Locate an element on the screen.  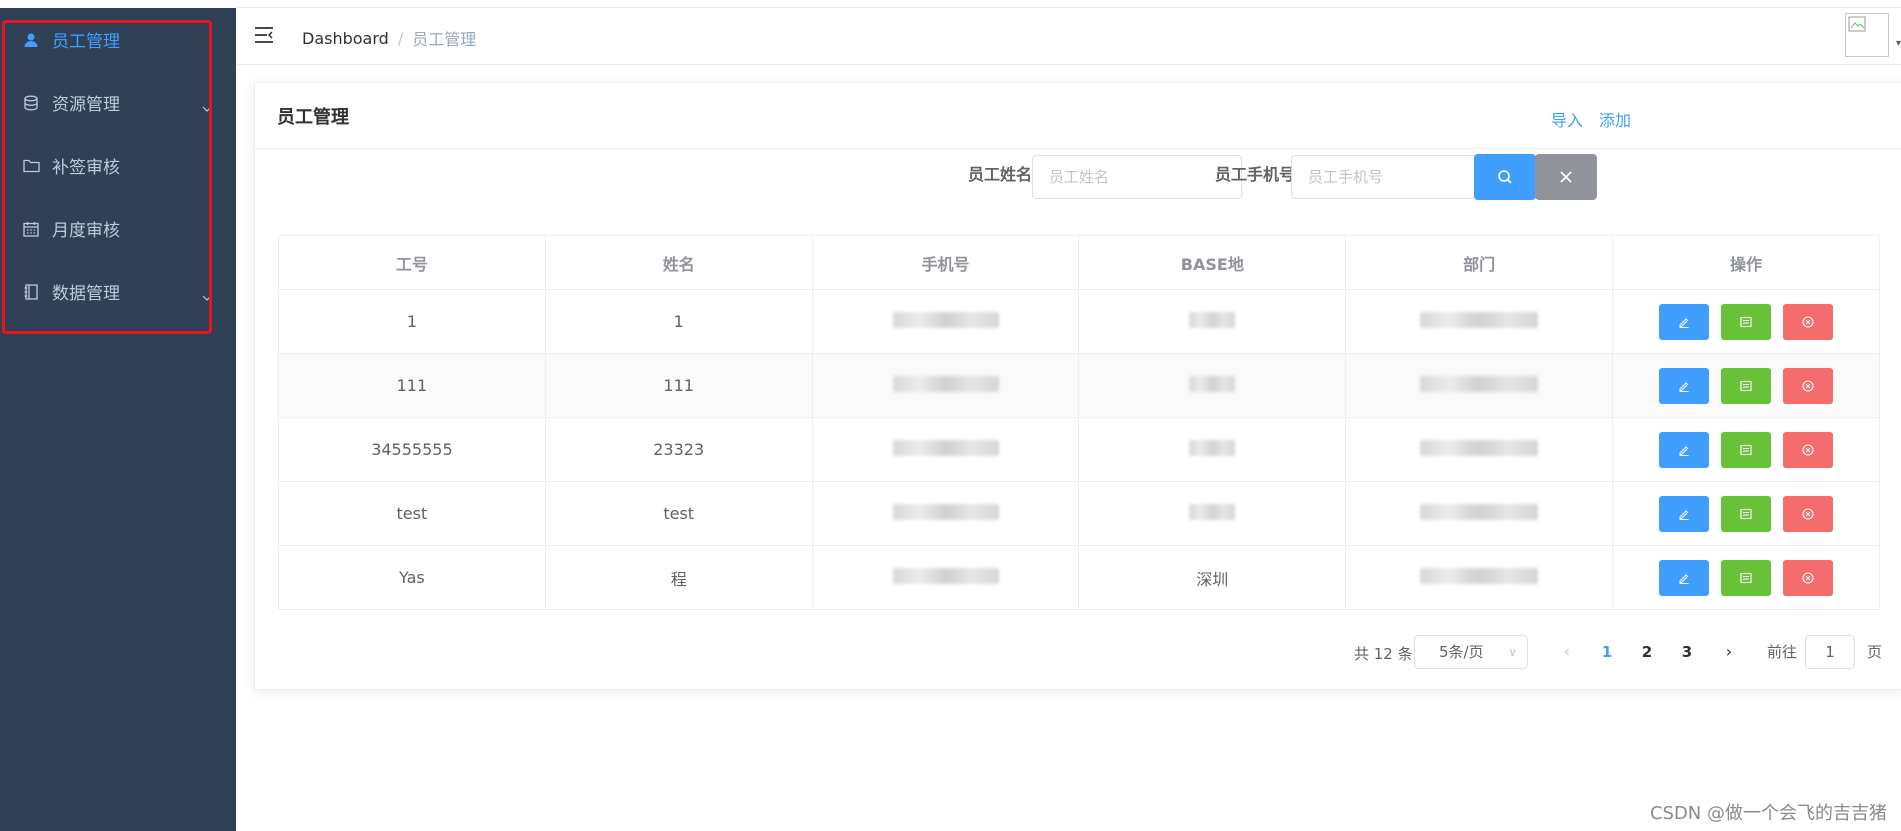
breadcrumb-home: Dashboard is located at coordinates (345, 38).